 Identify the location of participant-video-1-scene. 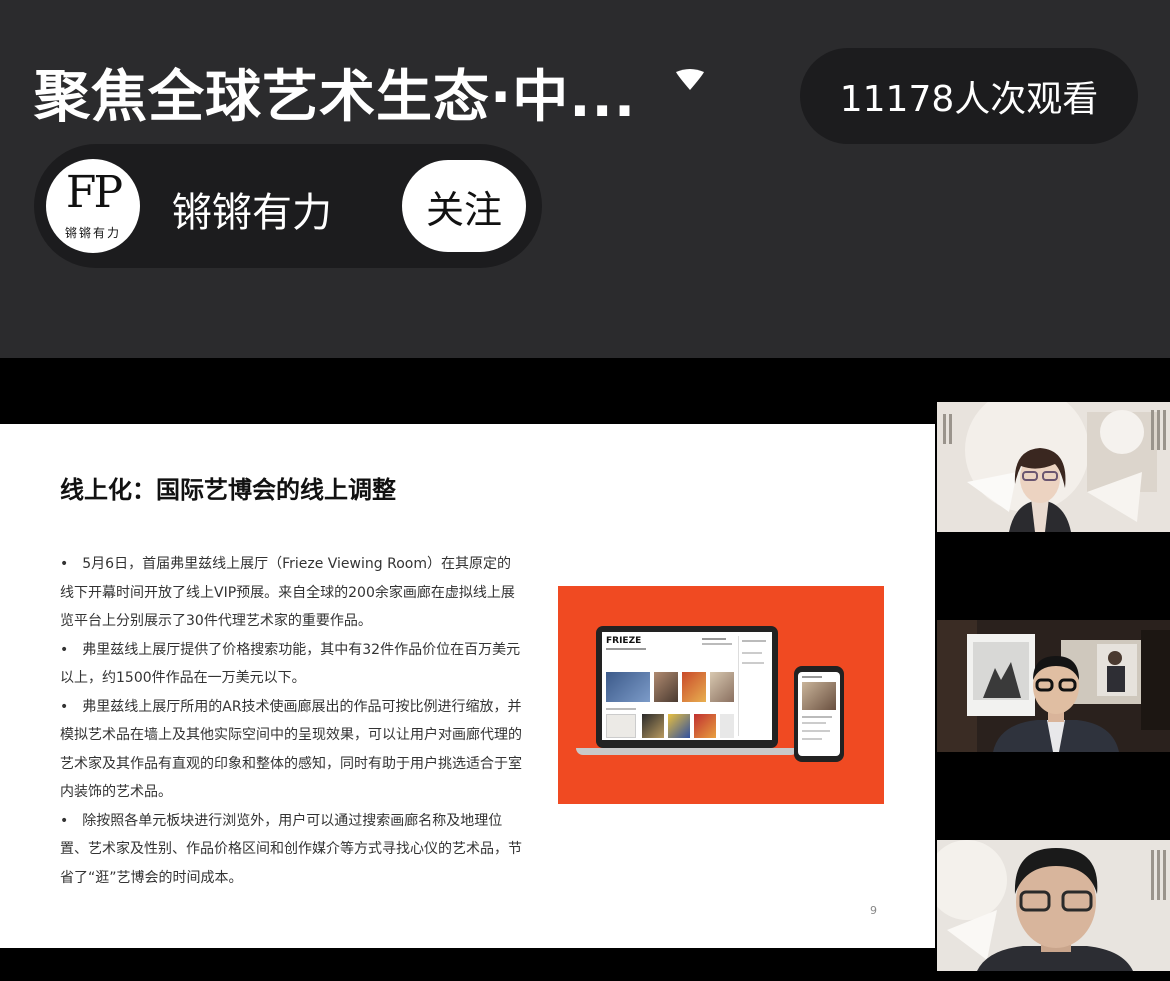
(1053, 467).